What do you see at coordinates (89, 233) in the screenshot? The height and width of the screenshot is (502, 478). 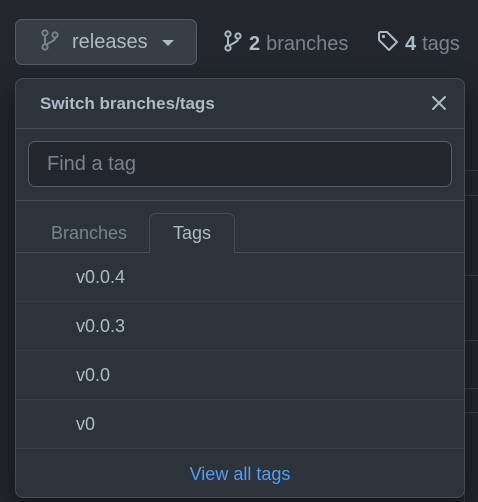 I see `tab-branches: Branches` at bounding box center [89, 233].